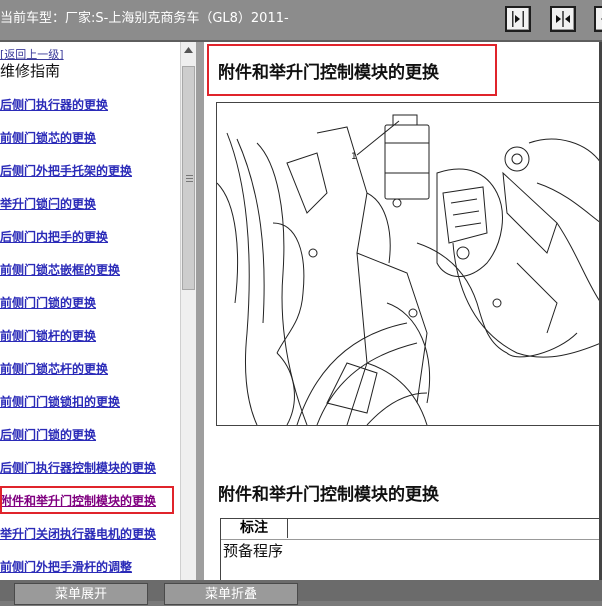 The image size is (602, 606). Describe the element at coordinates (90, 312) in the screenshot. I see `sidebar-item: 前侧门门锁的更换` at that location.